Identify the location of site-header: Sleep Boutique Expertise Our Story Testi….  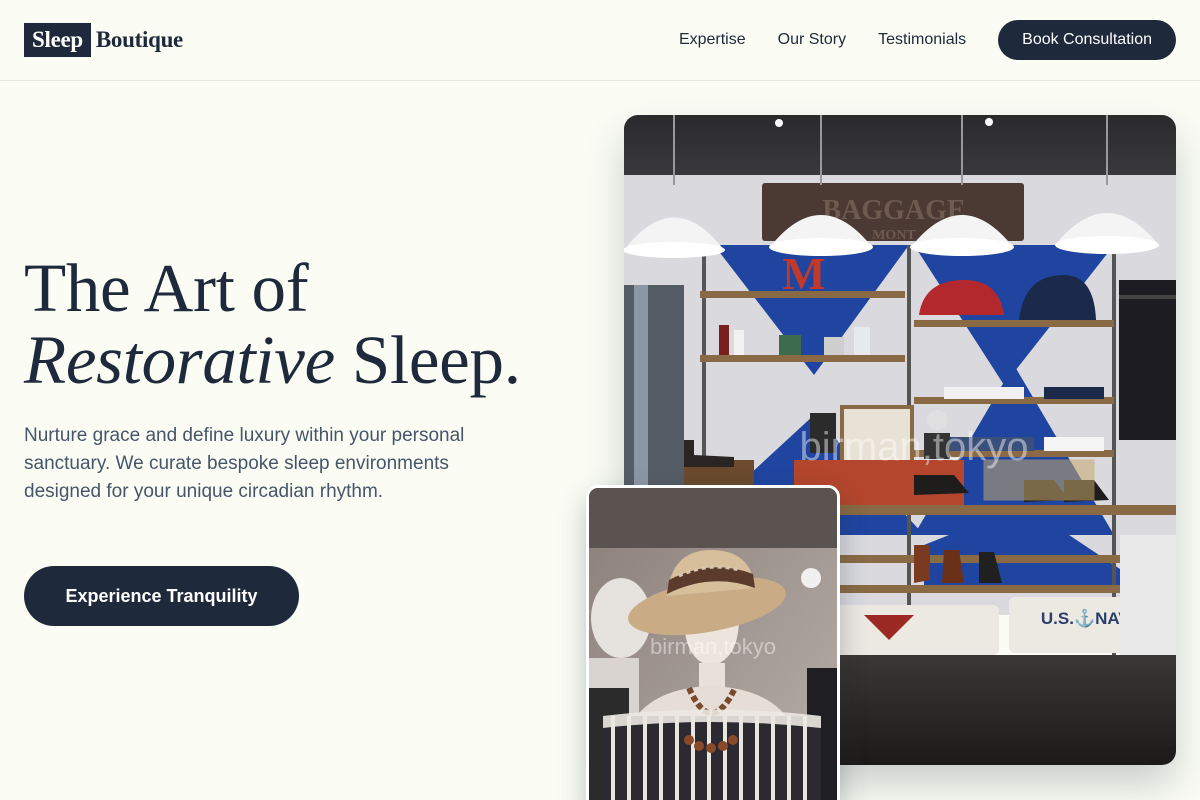
(600, 40).